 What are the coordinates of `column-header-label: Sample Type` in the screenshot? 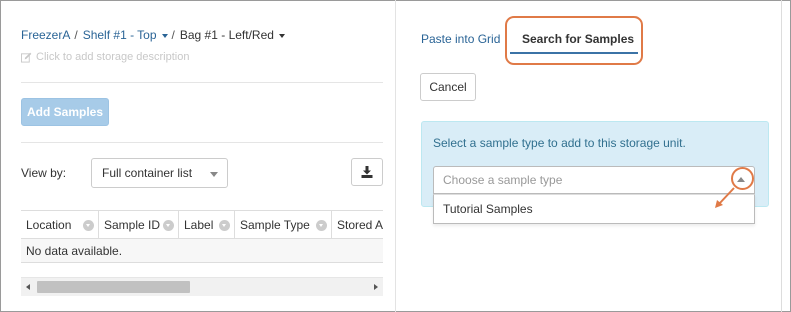 It's located at (275, 225).